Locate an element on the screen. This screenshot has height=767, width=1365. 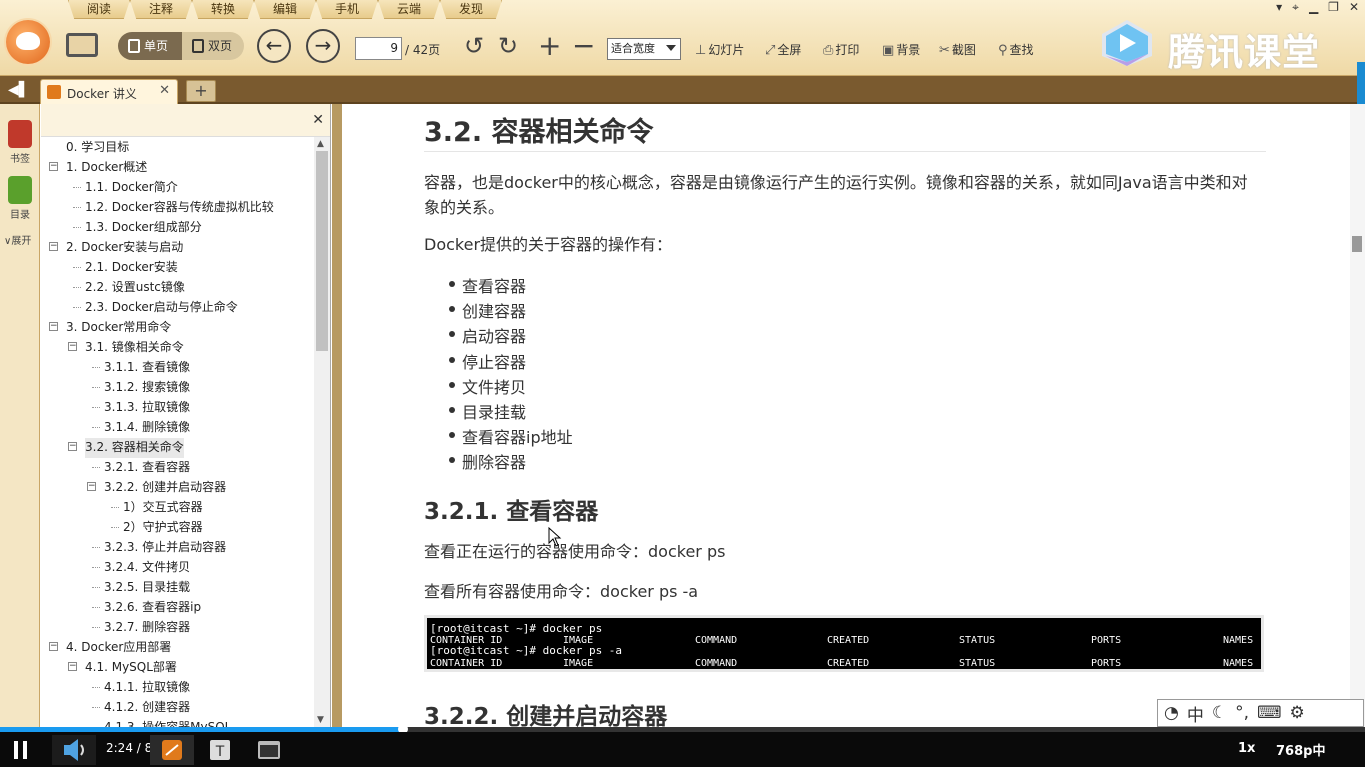
slideshow-button: ⊥ 幻灯片 is located at coordinates (719, 49).